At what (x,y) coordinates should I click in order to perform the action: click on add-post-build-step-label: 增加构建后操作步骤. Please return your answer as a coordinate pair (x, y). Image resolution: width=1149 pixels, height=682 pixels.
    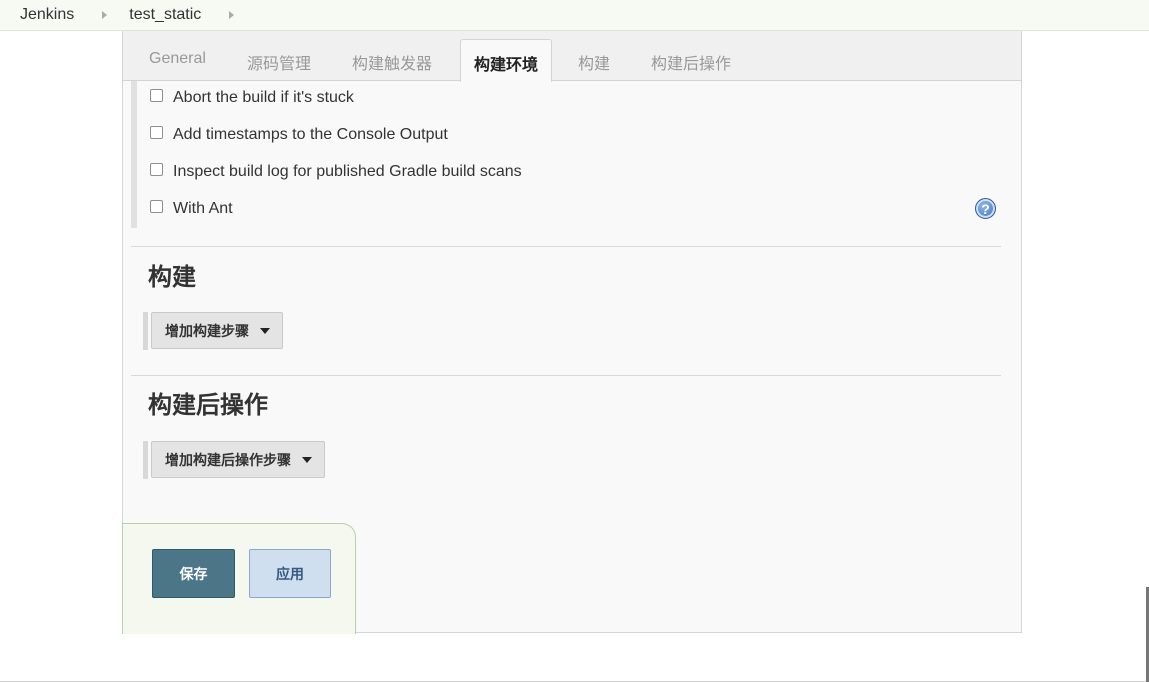
    Looking at the image, I should click on (228, 459).